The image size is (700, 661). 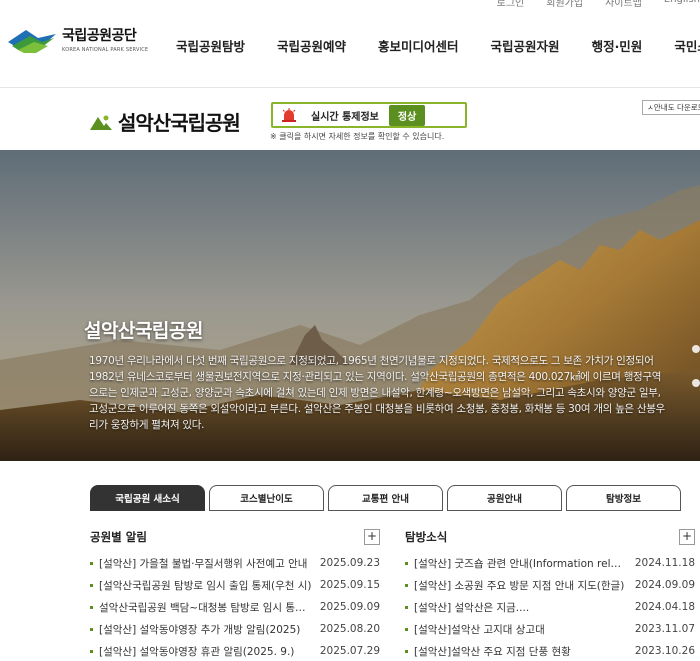 I want to click on list-item: [설악산] 설악산은 지금.... 2024.04.18, so click(x=550, y=607).